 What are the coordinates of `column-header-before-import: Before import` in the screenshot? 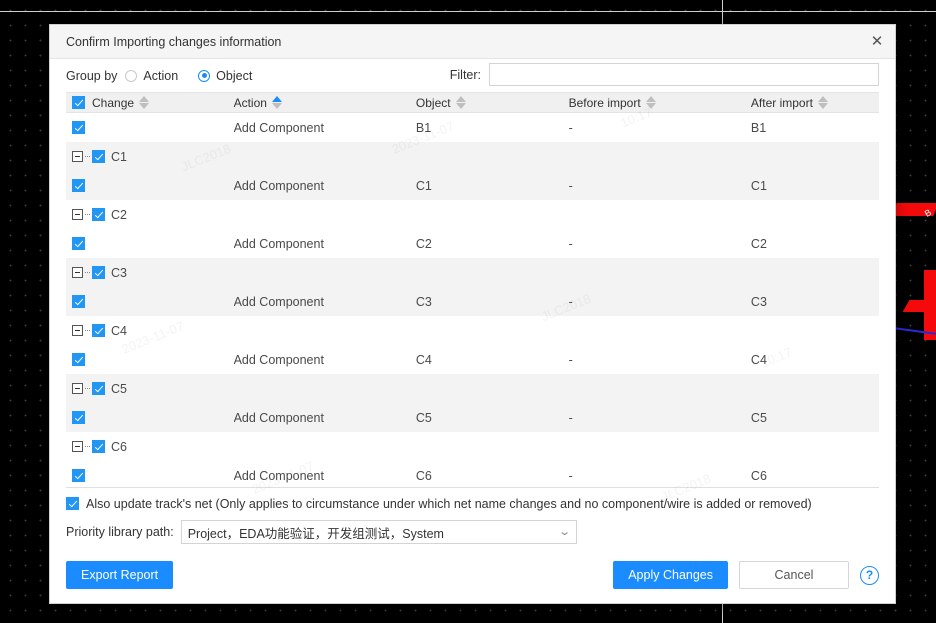 It's located at (660, 103).